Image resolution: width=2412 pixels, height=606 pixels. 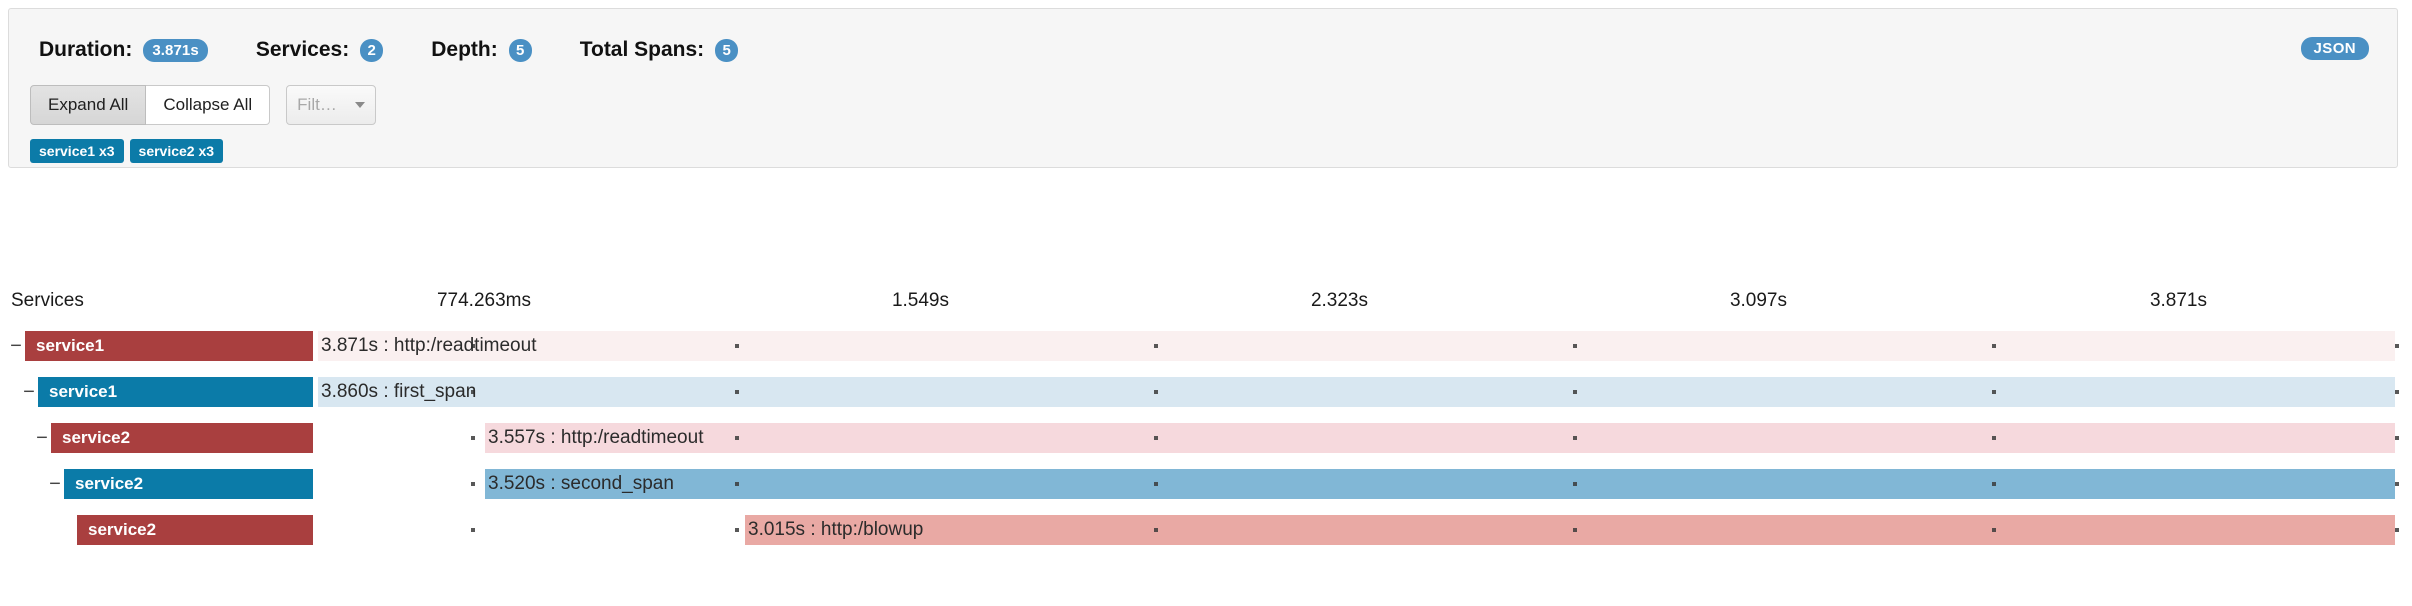 What do you see at coordinates (1758, 300) in the screenshot?
I see `timeline-tick-3: 3.097s` at bounding box center [1758, 300].